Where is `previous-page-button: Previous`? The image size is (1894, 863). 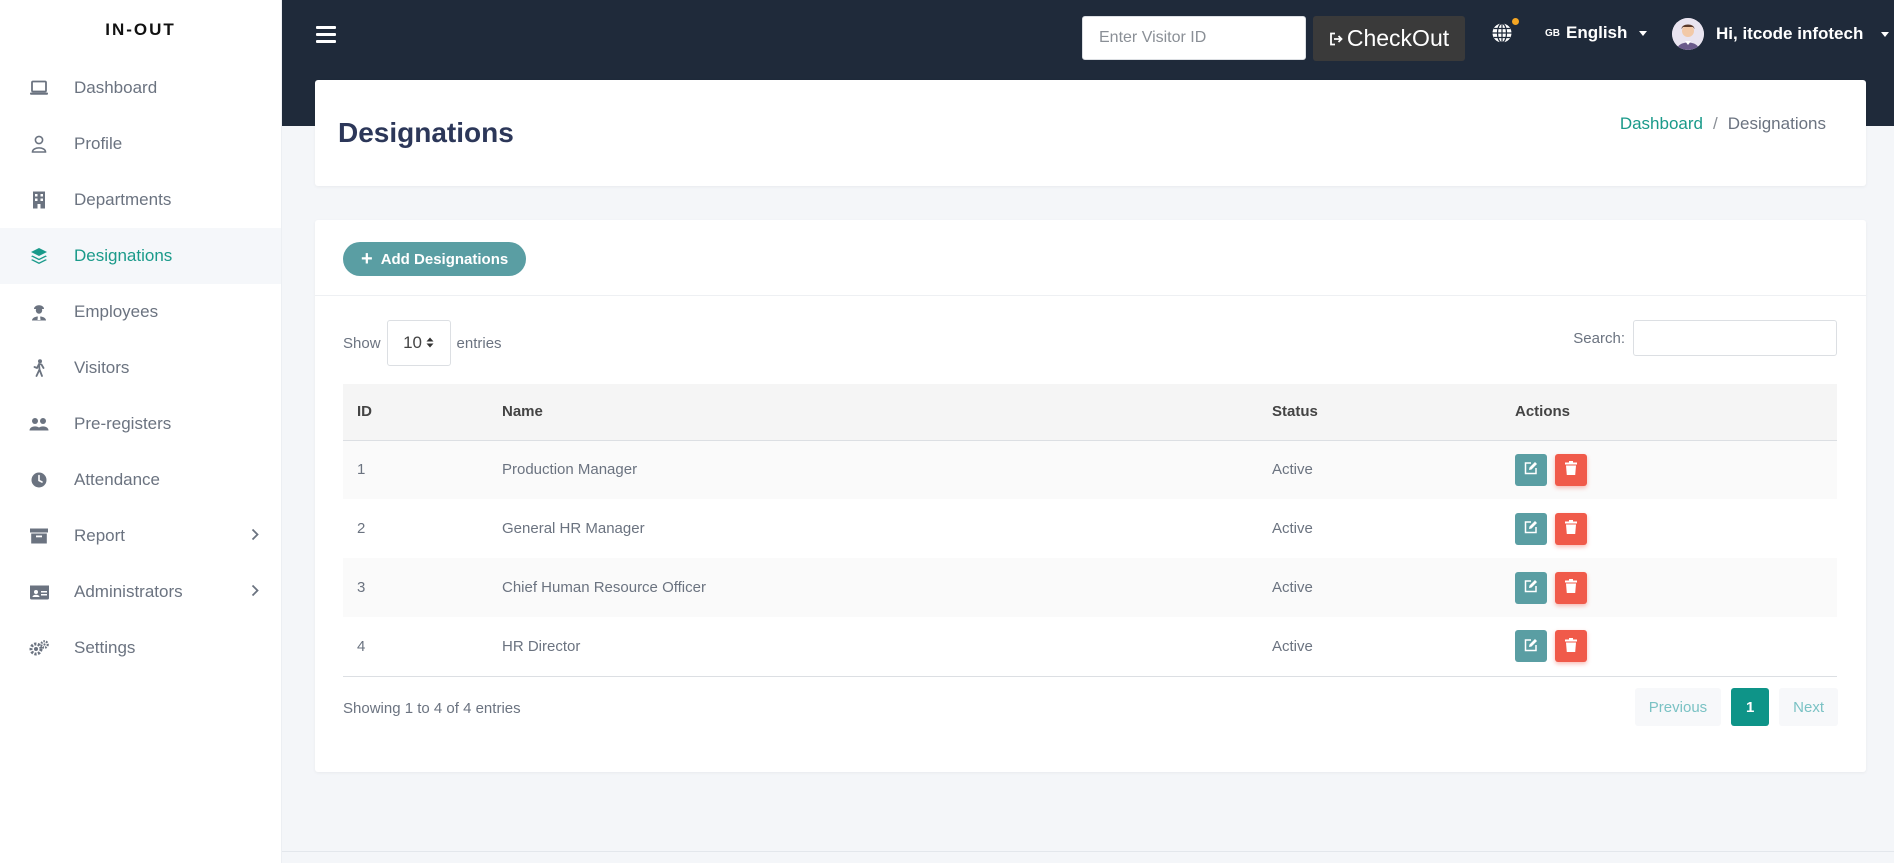 previous-page-button: Previous is located at coordinates (1678, 707).